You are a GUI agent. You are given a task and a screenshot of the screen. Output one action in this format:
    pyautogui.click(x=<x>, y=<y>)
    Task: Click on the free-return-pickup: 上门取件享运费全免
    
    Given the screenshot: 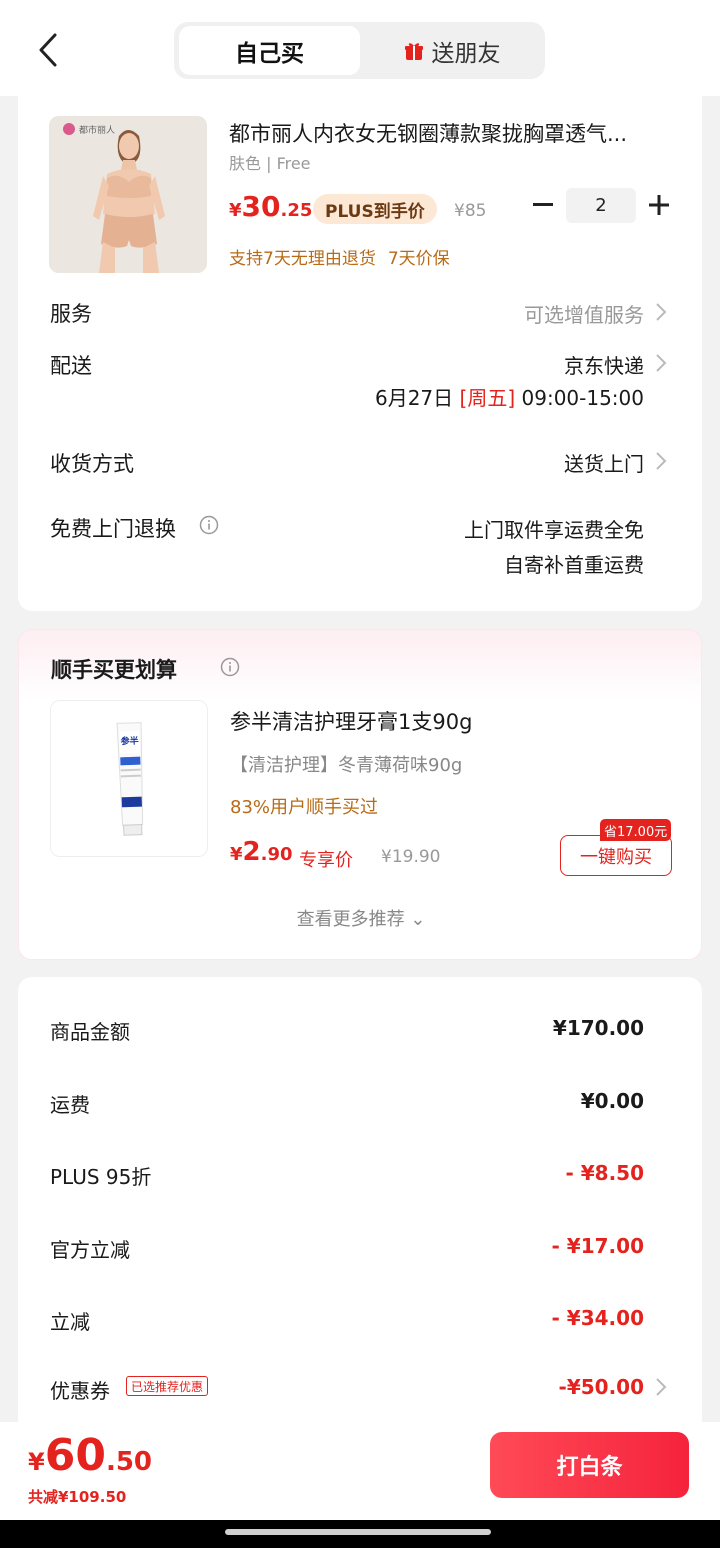 What is the action you would take?
    pyautogui.click(x=554, y=530)
    